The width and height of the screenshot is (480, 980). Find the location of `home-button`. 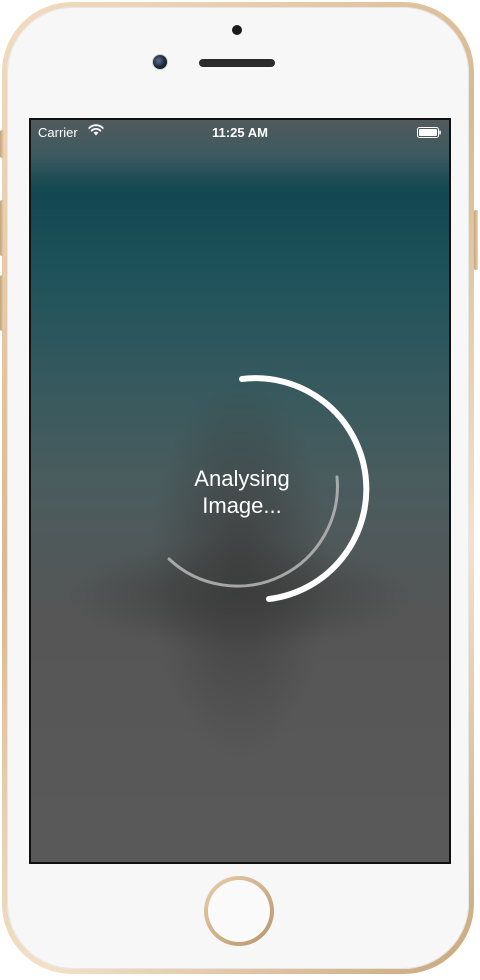

home-button is located at coordinates (239, 911).